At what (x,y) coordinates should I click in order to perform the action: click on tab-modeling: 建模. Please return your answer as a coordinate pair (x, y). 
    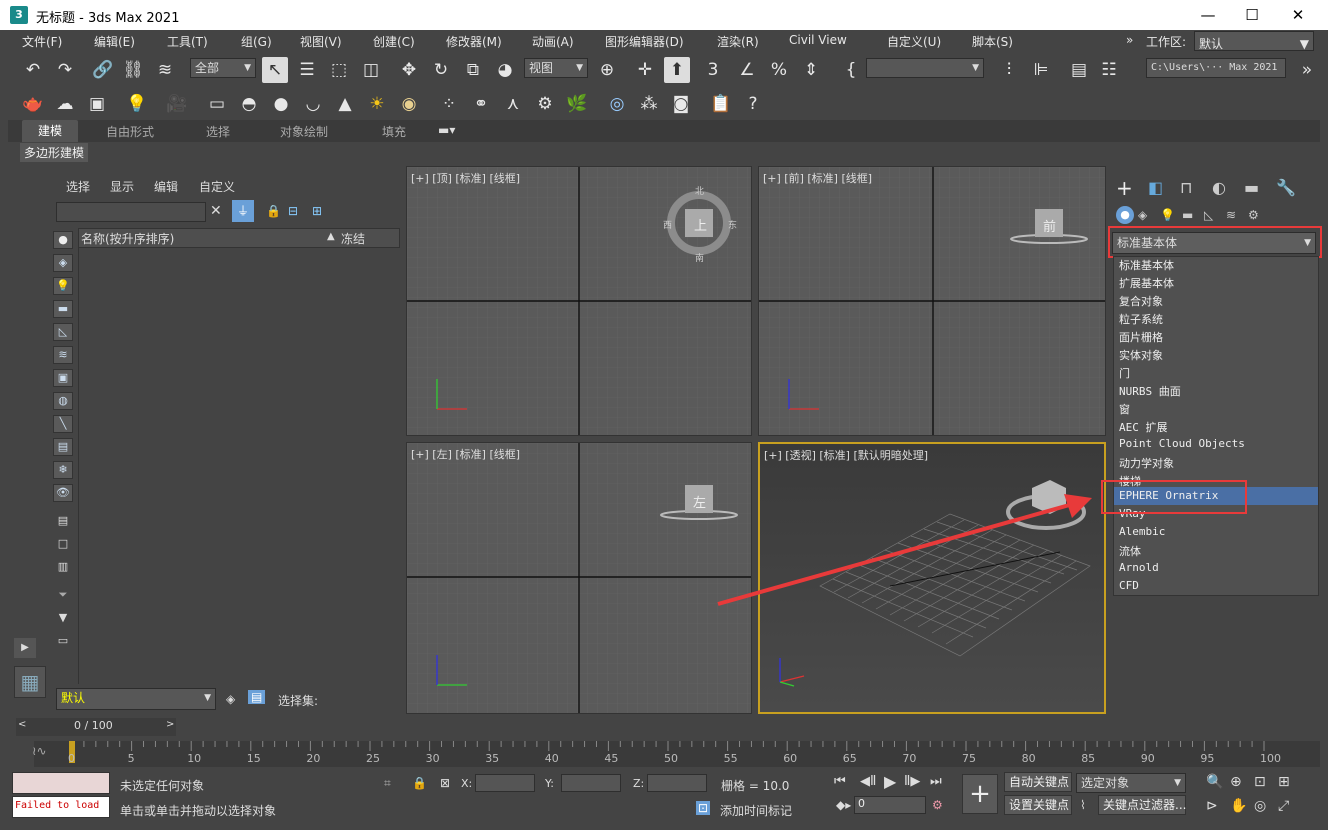
    Looking at the image, I should click on (50, 131).